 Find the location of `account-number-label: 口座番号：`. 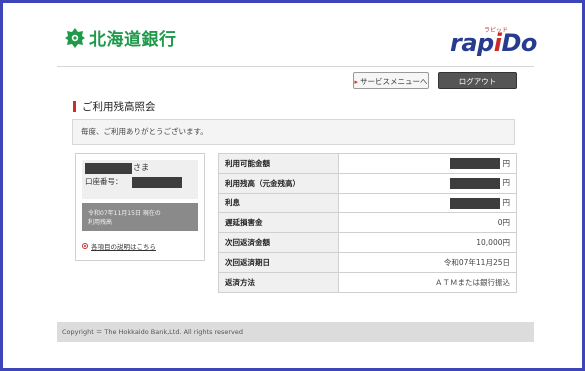

account-number-label: 口座番号： is located at coordinates (104, 181).